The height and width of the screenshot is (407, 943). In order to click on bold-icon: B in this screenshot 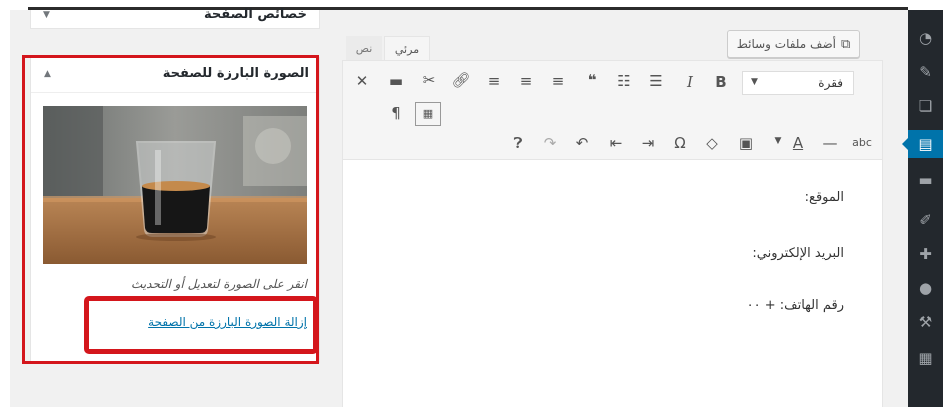, I will do `click(721, 82)`.